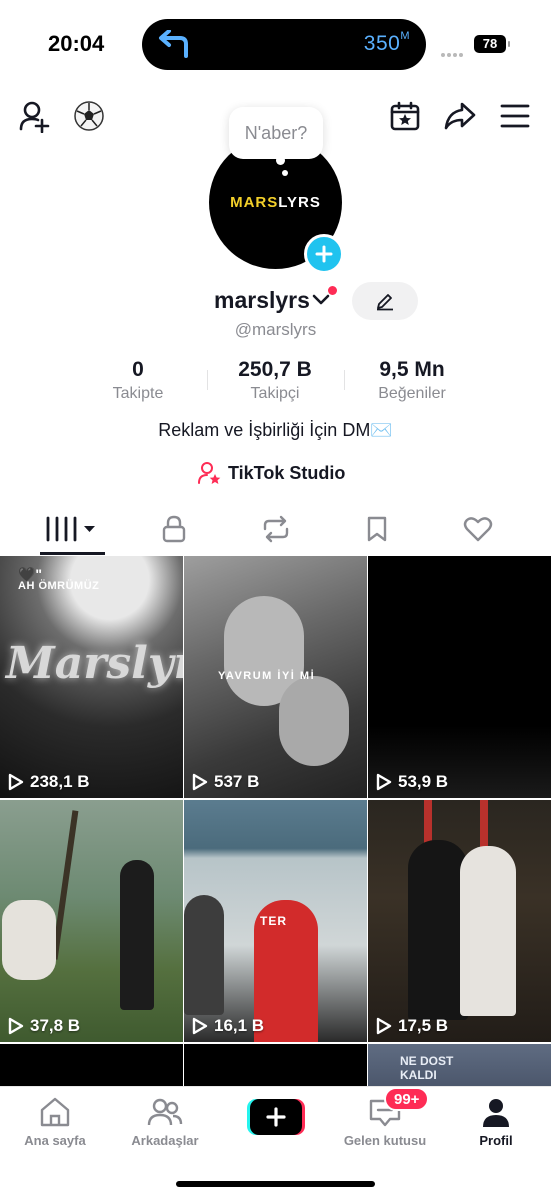 Image resolution: width=551 pixels, height=1200 pixels. What do you see at coordinates (94, 663) in the screenshot?
I see `video-overlay-title: Marslyrs` at bounding box center [94, 663].